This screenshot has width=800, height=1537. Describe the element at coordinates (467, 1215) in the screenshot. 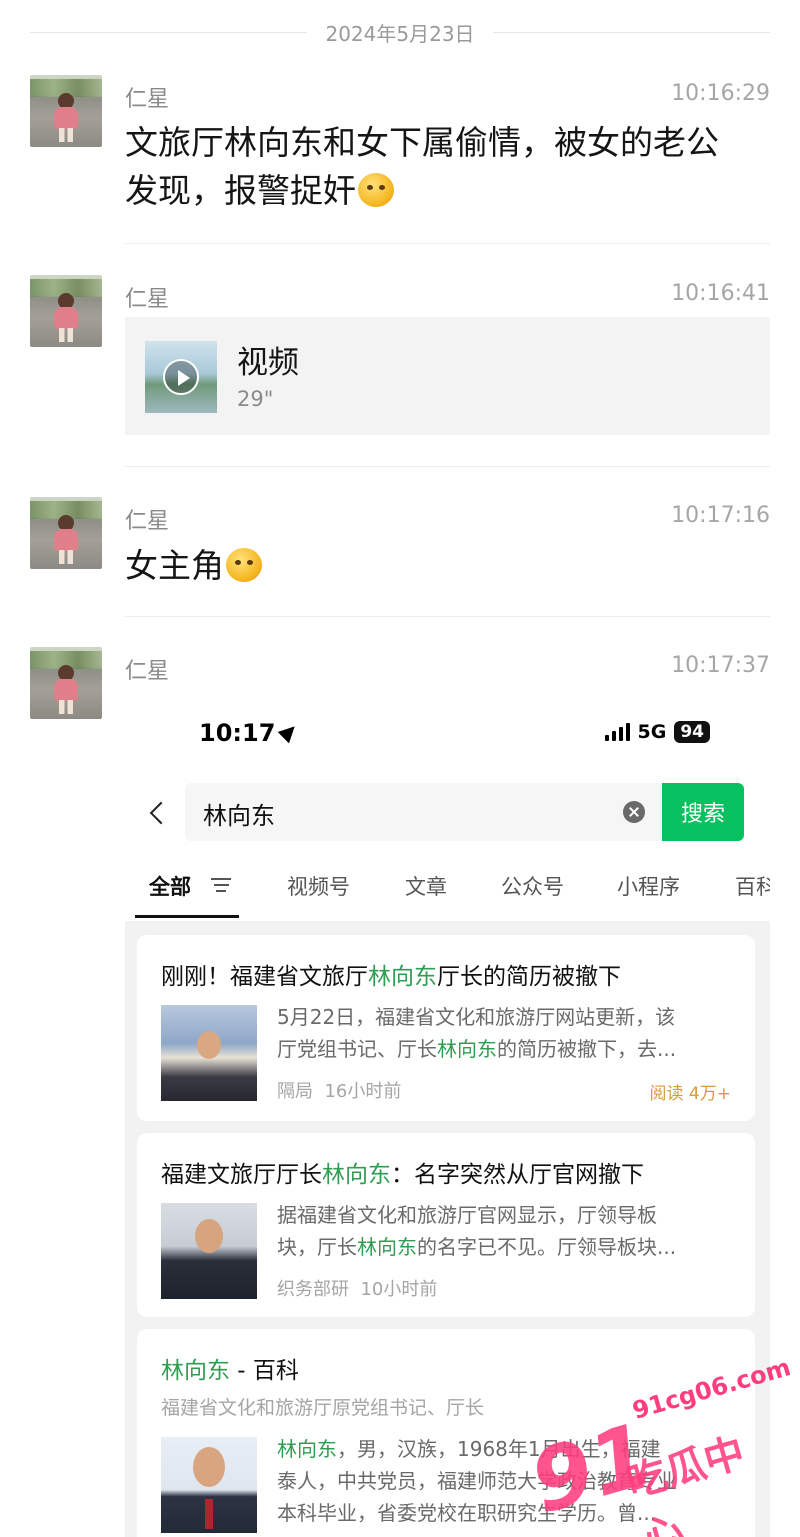

I see `snippet-line: 据福建省文化和旅游厅官网显示，厅领导板` at that location.